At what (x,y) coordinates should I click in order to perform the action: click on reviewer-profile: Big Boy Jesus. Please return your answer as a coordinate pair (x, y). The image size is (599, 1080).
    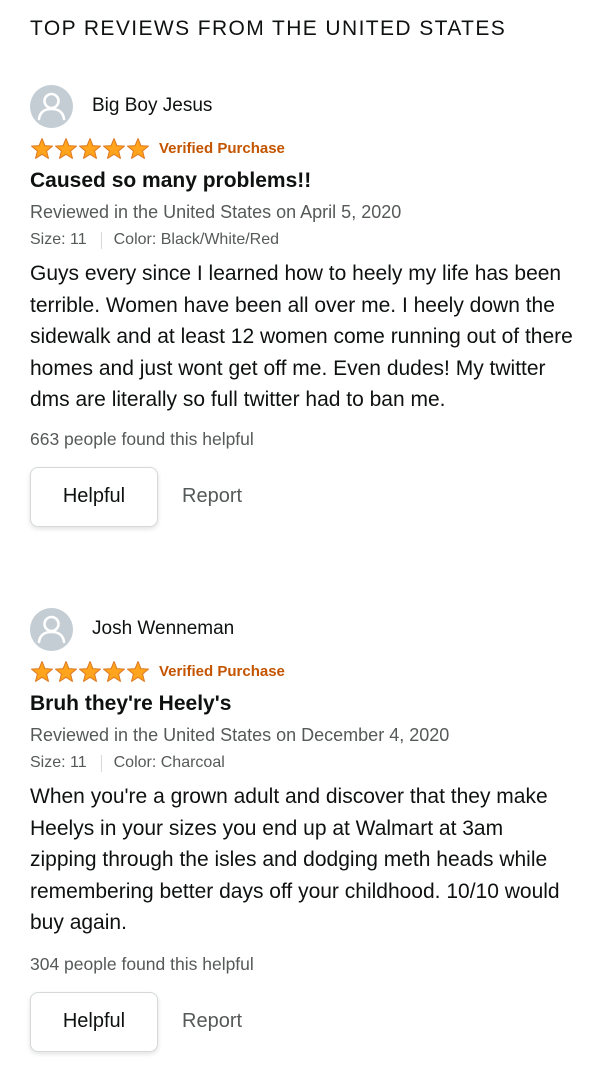
    Looking at the image, I should click on (302, 106).